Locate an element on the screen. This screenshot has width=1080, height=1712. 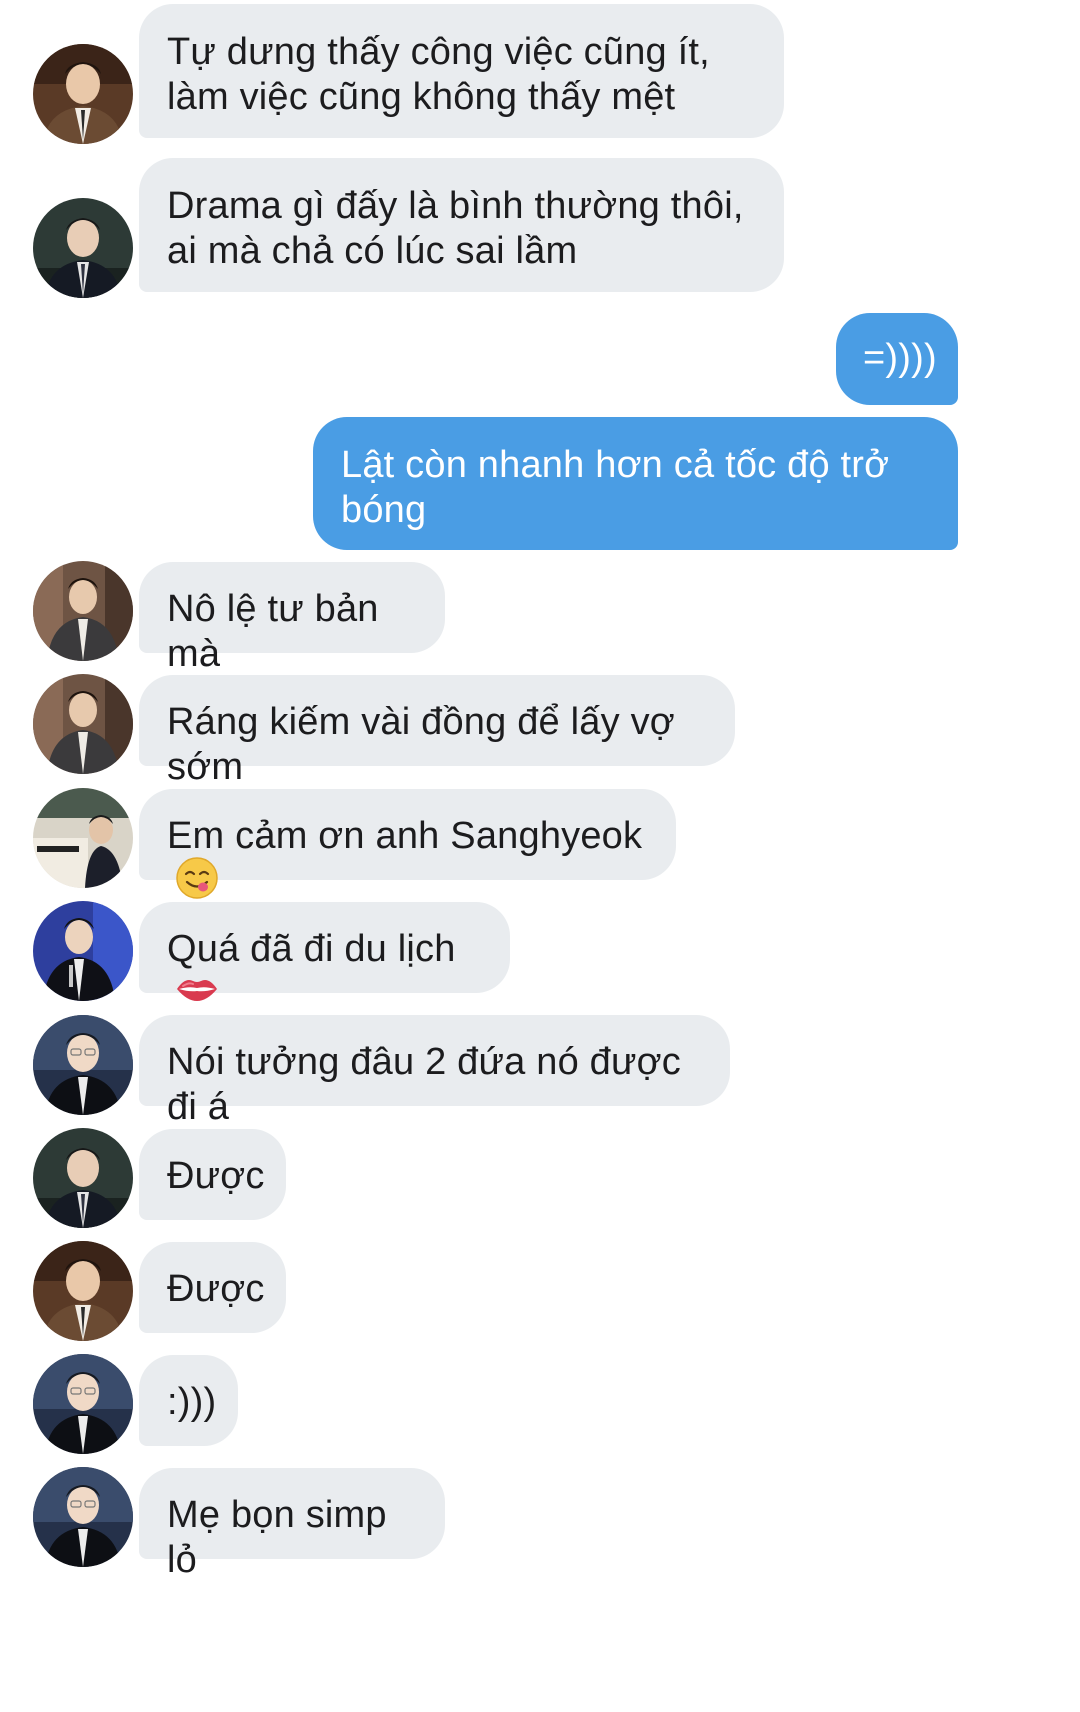
message-text: Em cảm ơn anh Sanghyeok is located at coordinates (405, 836).